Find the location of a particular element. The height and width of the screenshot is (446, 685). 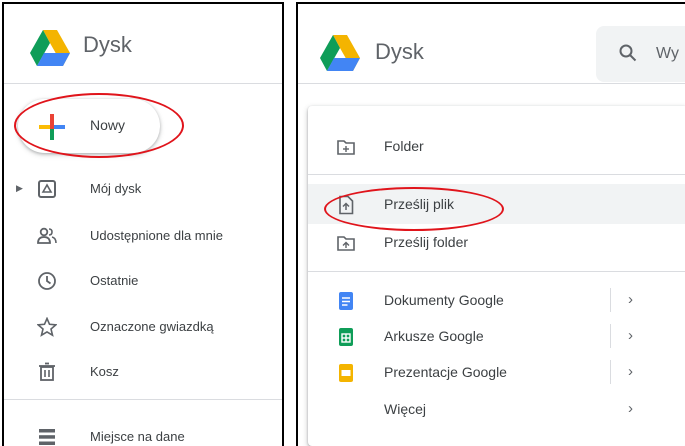

menu-item-more: Więcej › is located at coordinates (496, 409).